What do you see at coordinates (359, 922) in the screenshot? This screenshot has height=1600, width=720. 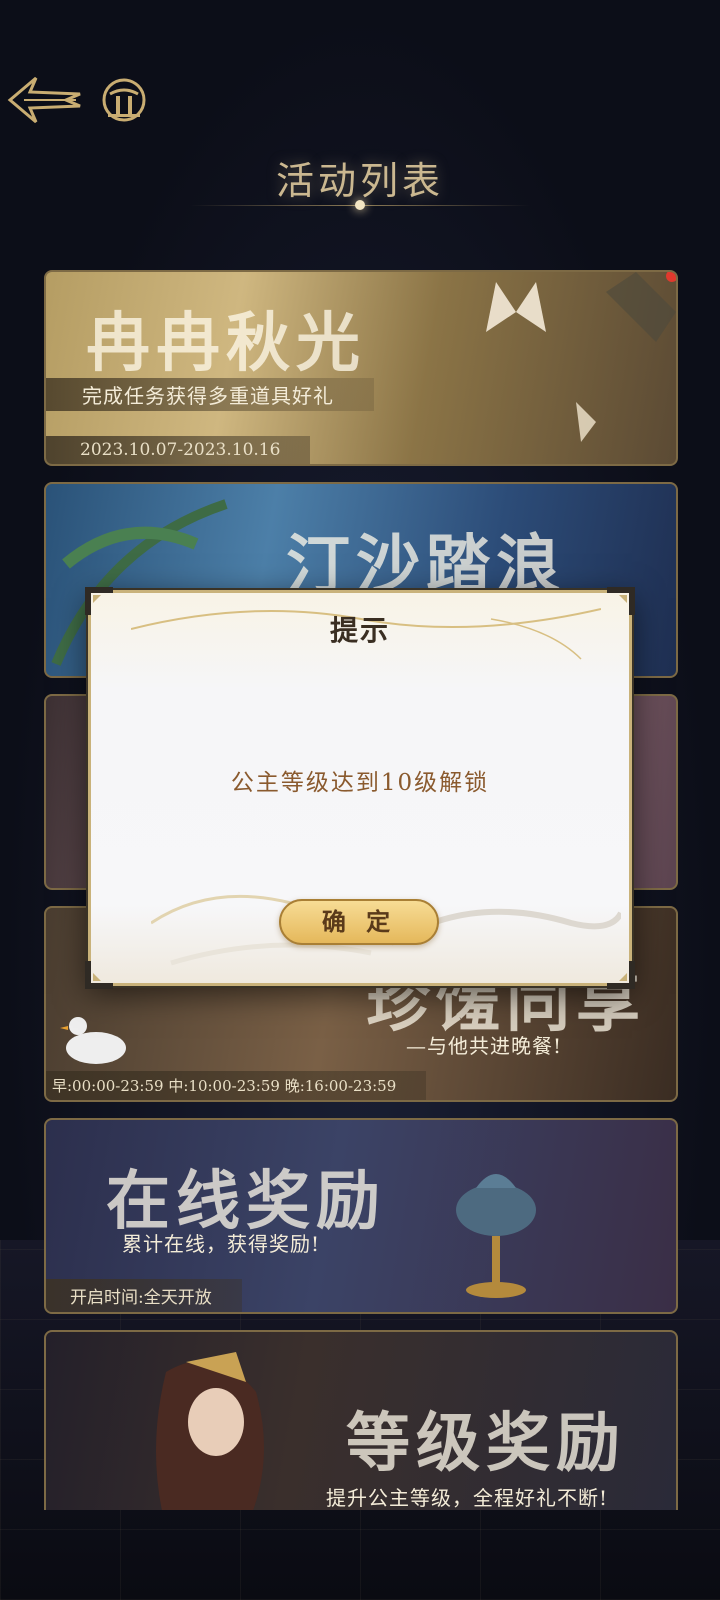 I see `confirm-button: 确 定` at bounding box center [359, 922].